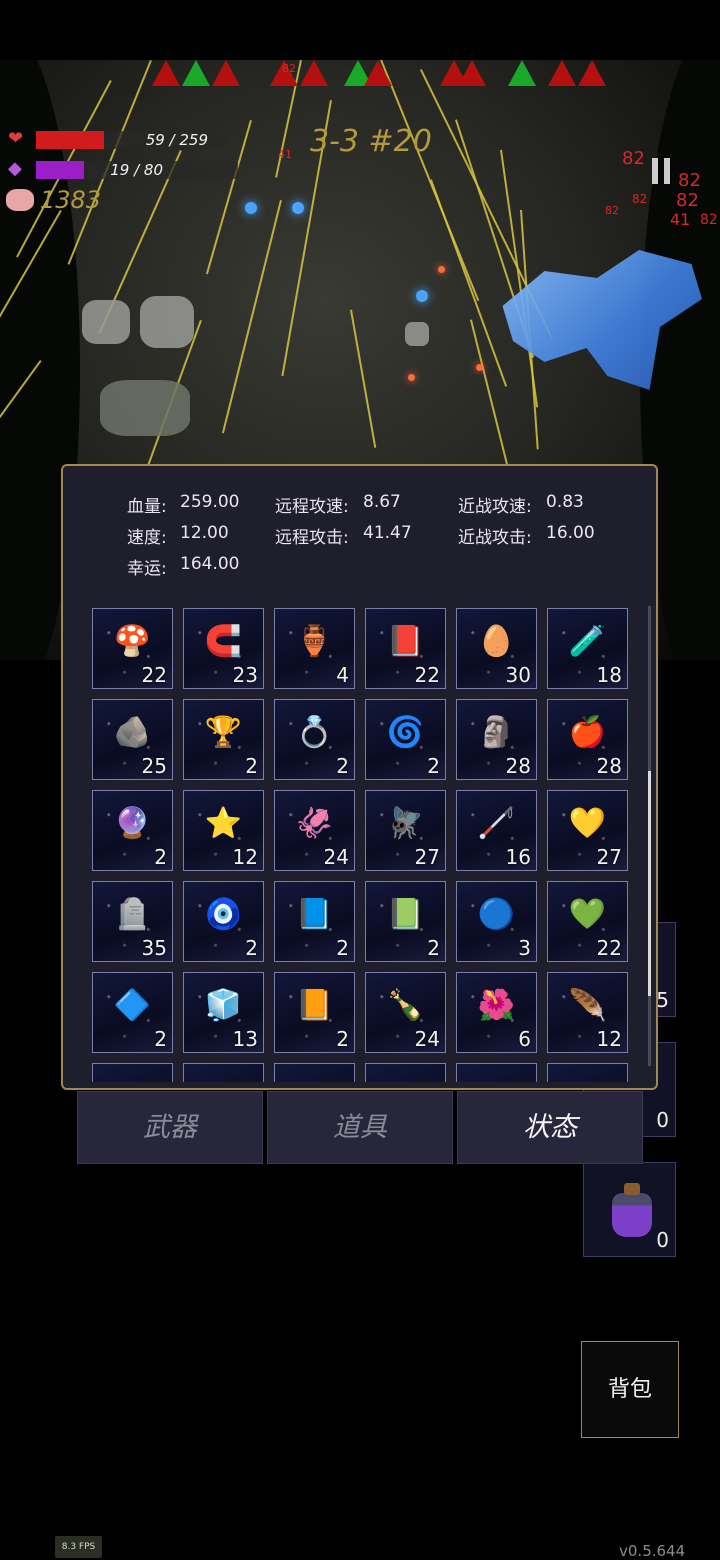 The height and width of the screenshot is (1560, 720). What do you see at coordinates (132, 915) in the screenshot?
I see `tombstone-icon: 🪦` at bounding box center [132, 915].